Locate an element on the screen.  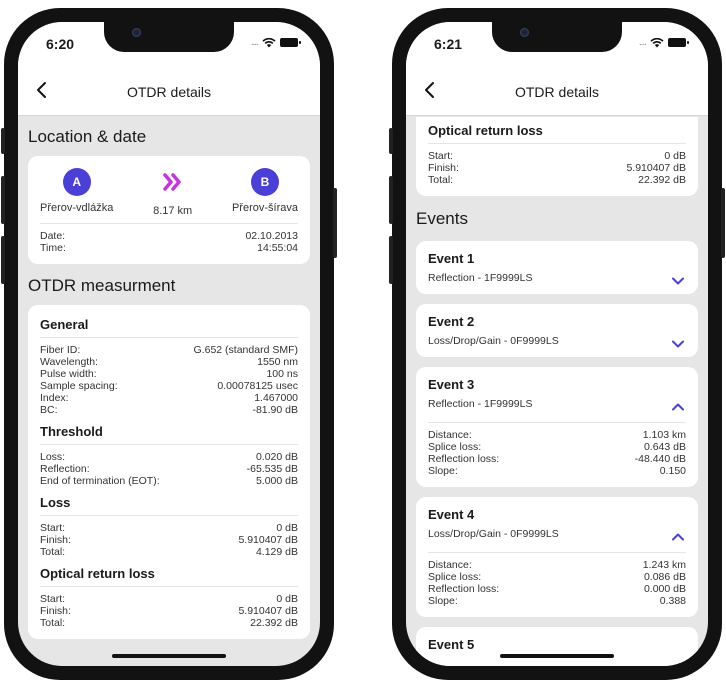
detail-value: 100 ns is located at coordinates (282, 374).